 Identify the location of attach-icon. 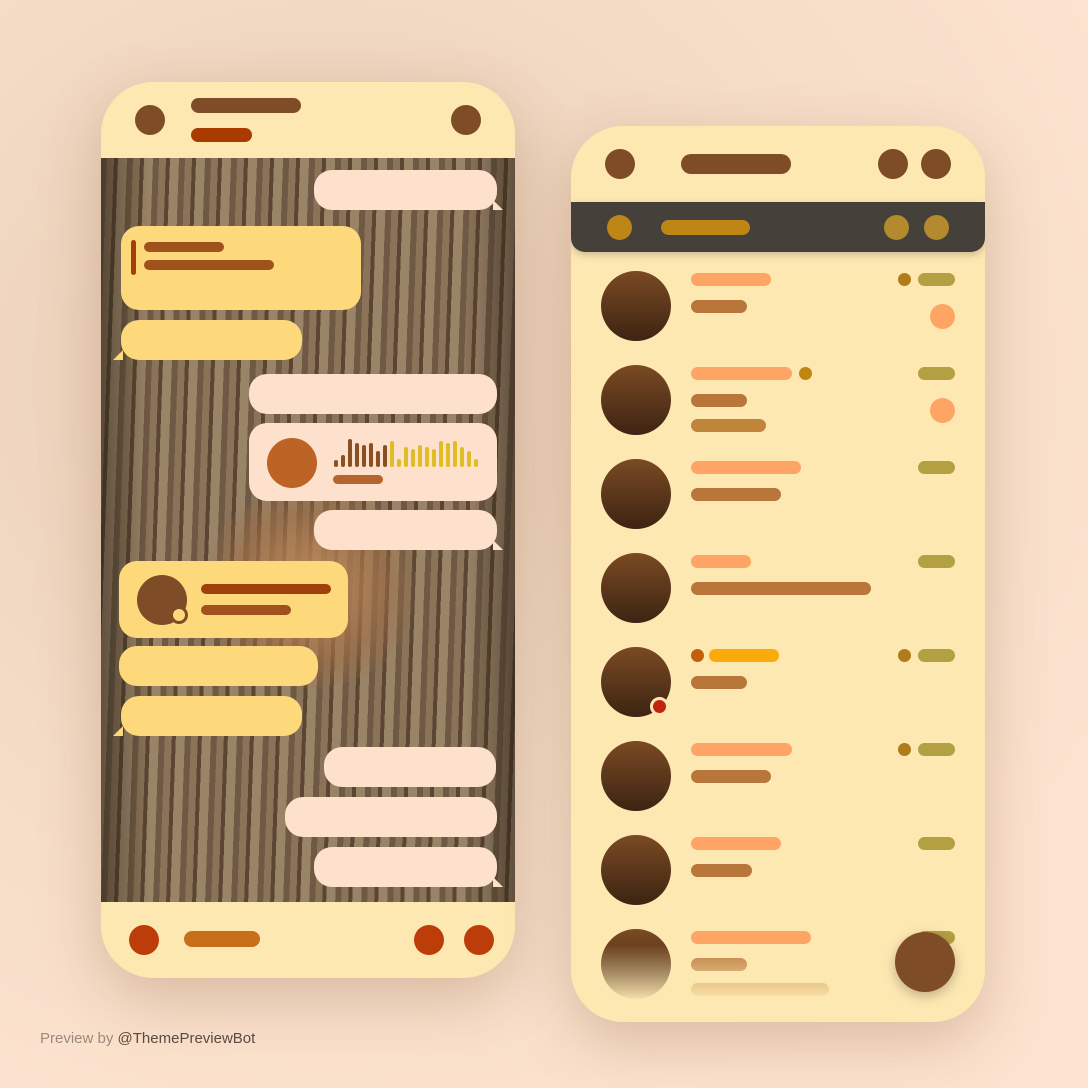
(144, 940).